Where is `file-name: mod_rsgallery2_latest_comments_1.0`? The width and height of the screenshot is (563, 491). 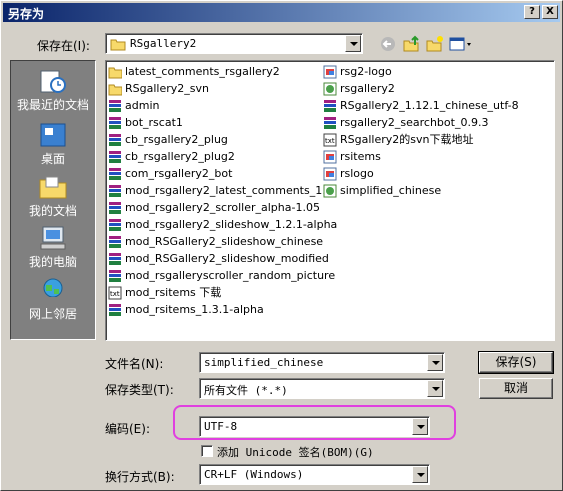 file-name: mod_rsgallery2_latest_comments_1.0 is located at coordinates (229, 190).